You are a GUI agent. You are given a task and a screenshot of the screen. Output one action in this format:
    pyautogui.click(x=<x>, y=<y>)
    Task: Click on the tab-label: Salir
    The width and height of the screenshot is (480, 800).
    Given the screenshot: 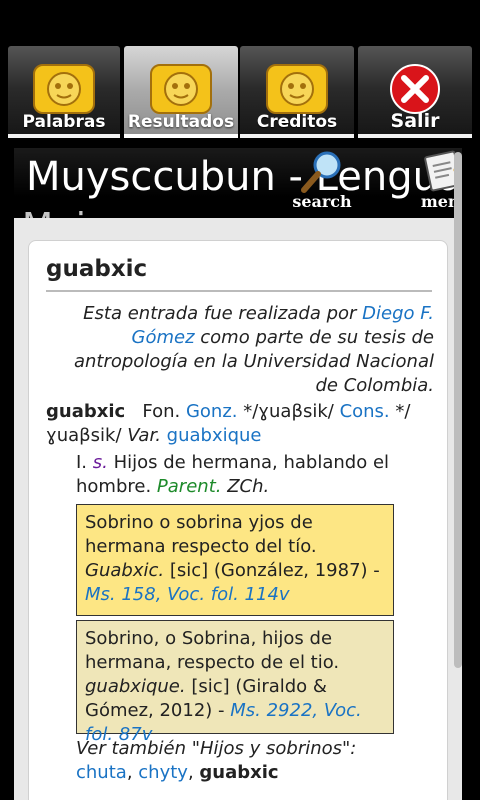 What is the action you would take?
    pyautogui.click(x=415, y=121)
    